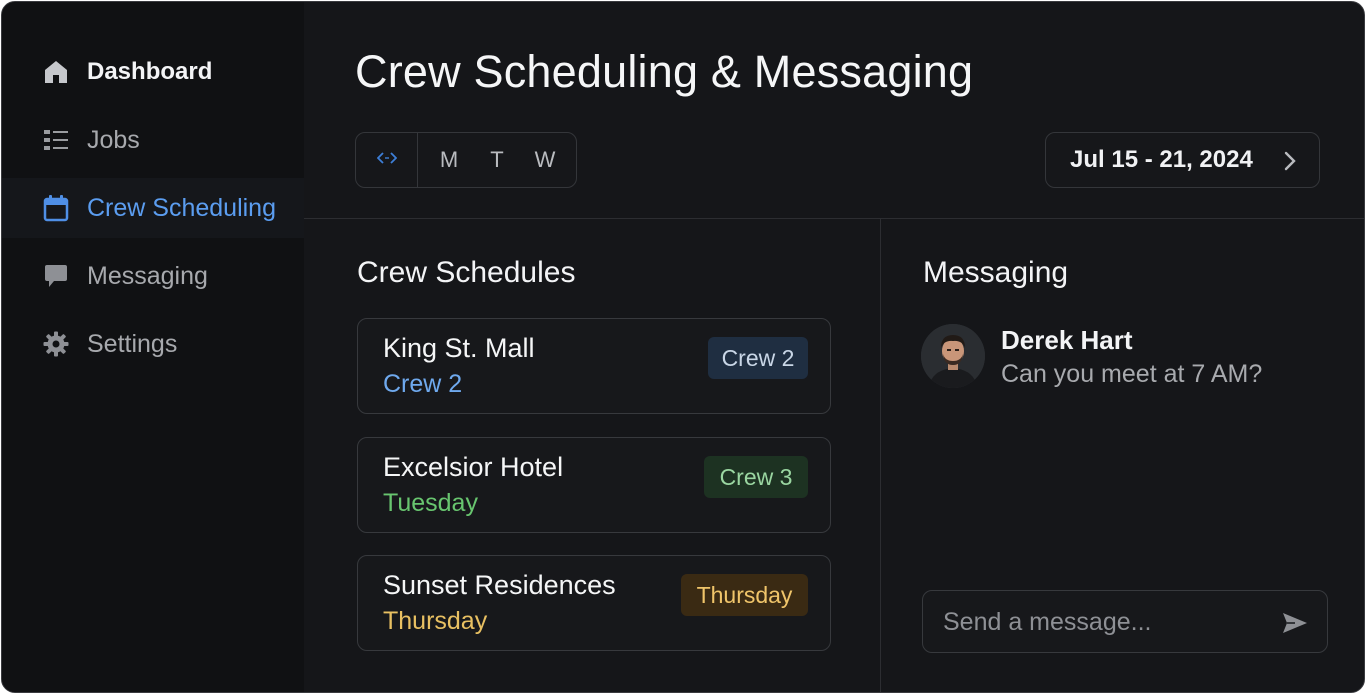 The height and width of the screenshot is (694, 1366). I want to click on sidebar-item-label: Crew Scheduling, so click(181, 207).